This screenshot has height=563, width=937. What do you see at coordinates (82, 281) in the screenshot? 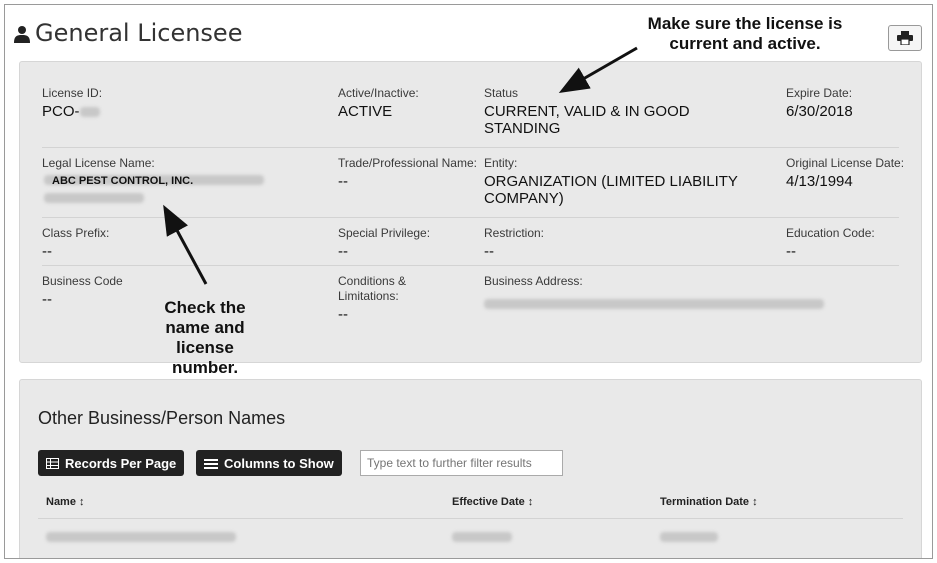
I see `business-code-label: Business Code` at bounding box center [82, 281].